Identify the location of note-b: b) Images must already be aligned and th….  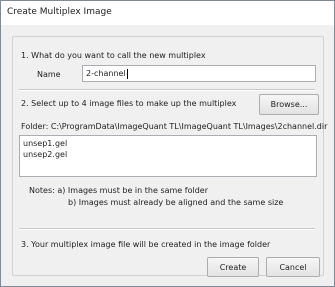
(176, 202).